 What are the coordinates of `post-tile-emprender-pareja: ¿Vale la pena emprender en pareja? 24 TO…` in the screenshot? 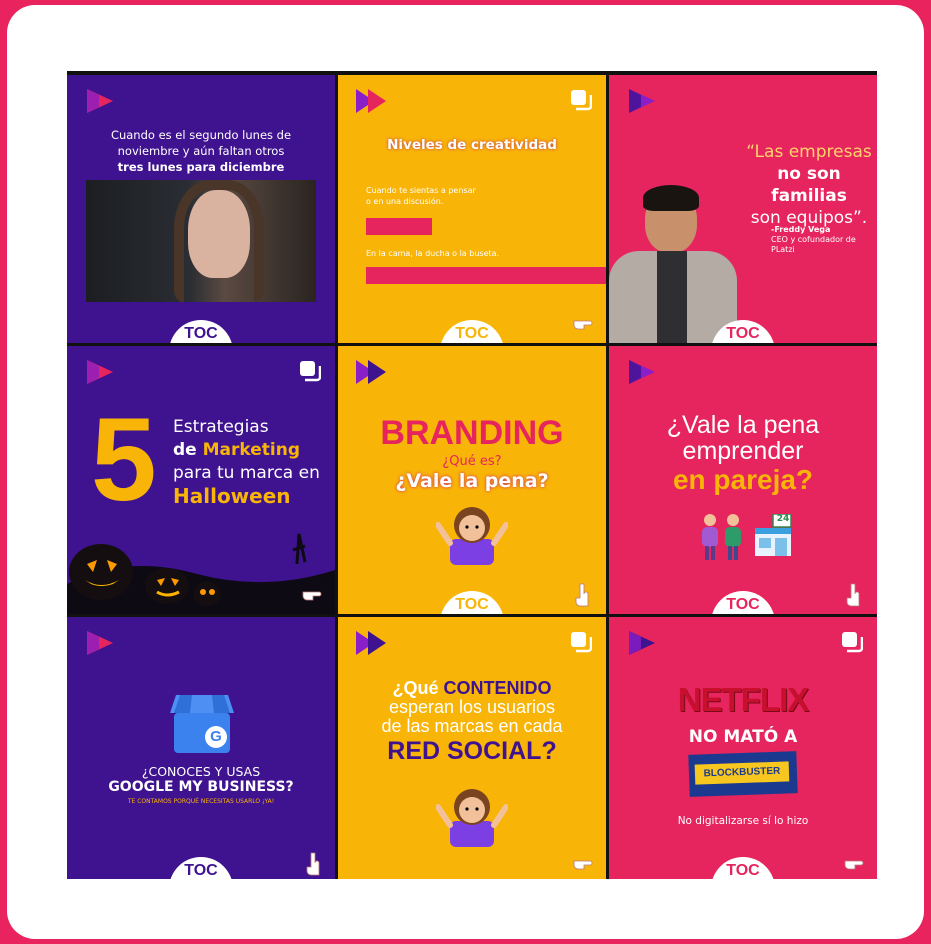 It's located at (743, 480).